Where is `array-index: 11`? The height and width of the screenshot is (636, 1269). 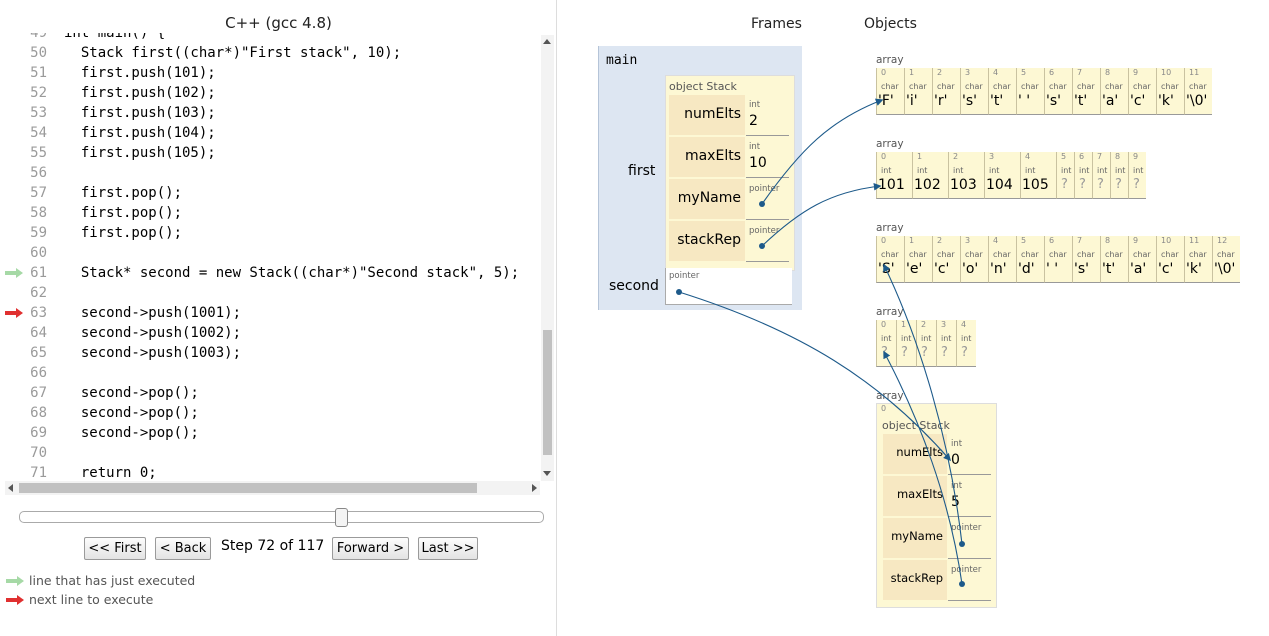
array-index: 11 is located at coordinates (1194, 240).